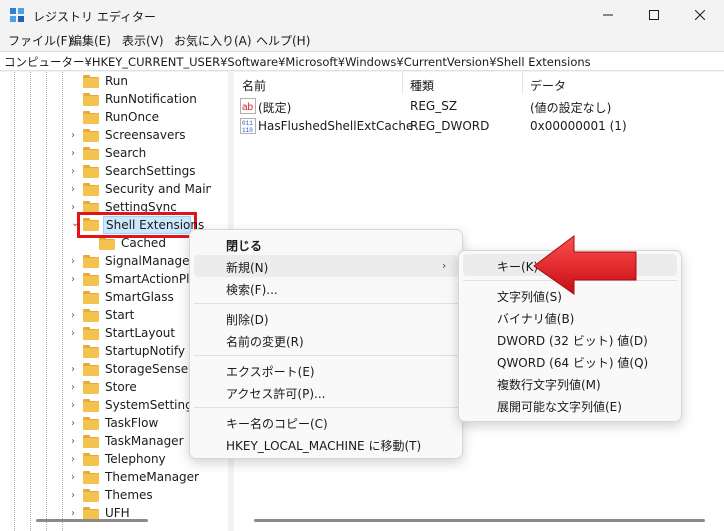 Image resolution: width=724 pixels, height=531 pixels. I want to click on tree-item-label: TaskManager, so click(144, 441).